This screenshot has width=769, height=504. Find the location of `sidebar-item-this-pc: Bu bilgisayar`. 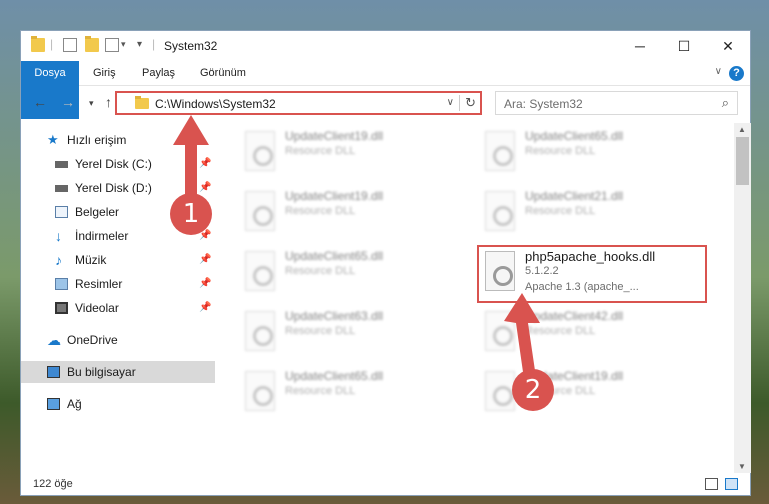

sidebar-item-this-pc: Bu bilgisayar is located at coordinates (118, 372).